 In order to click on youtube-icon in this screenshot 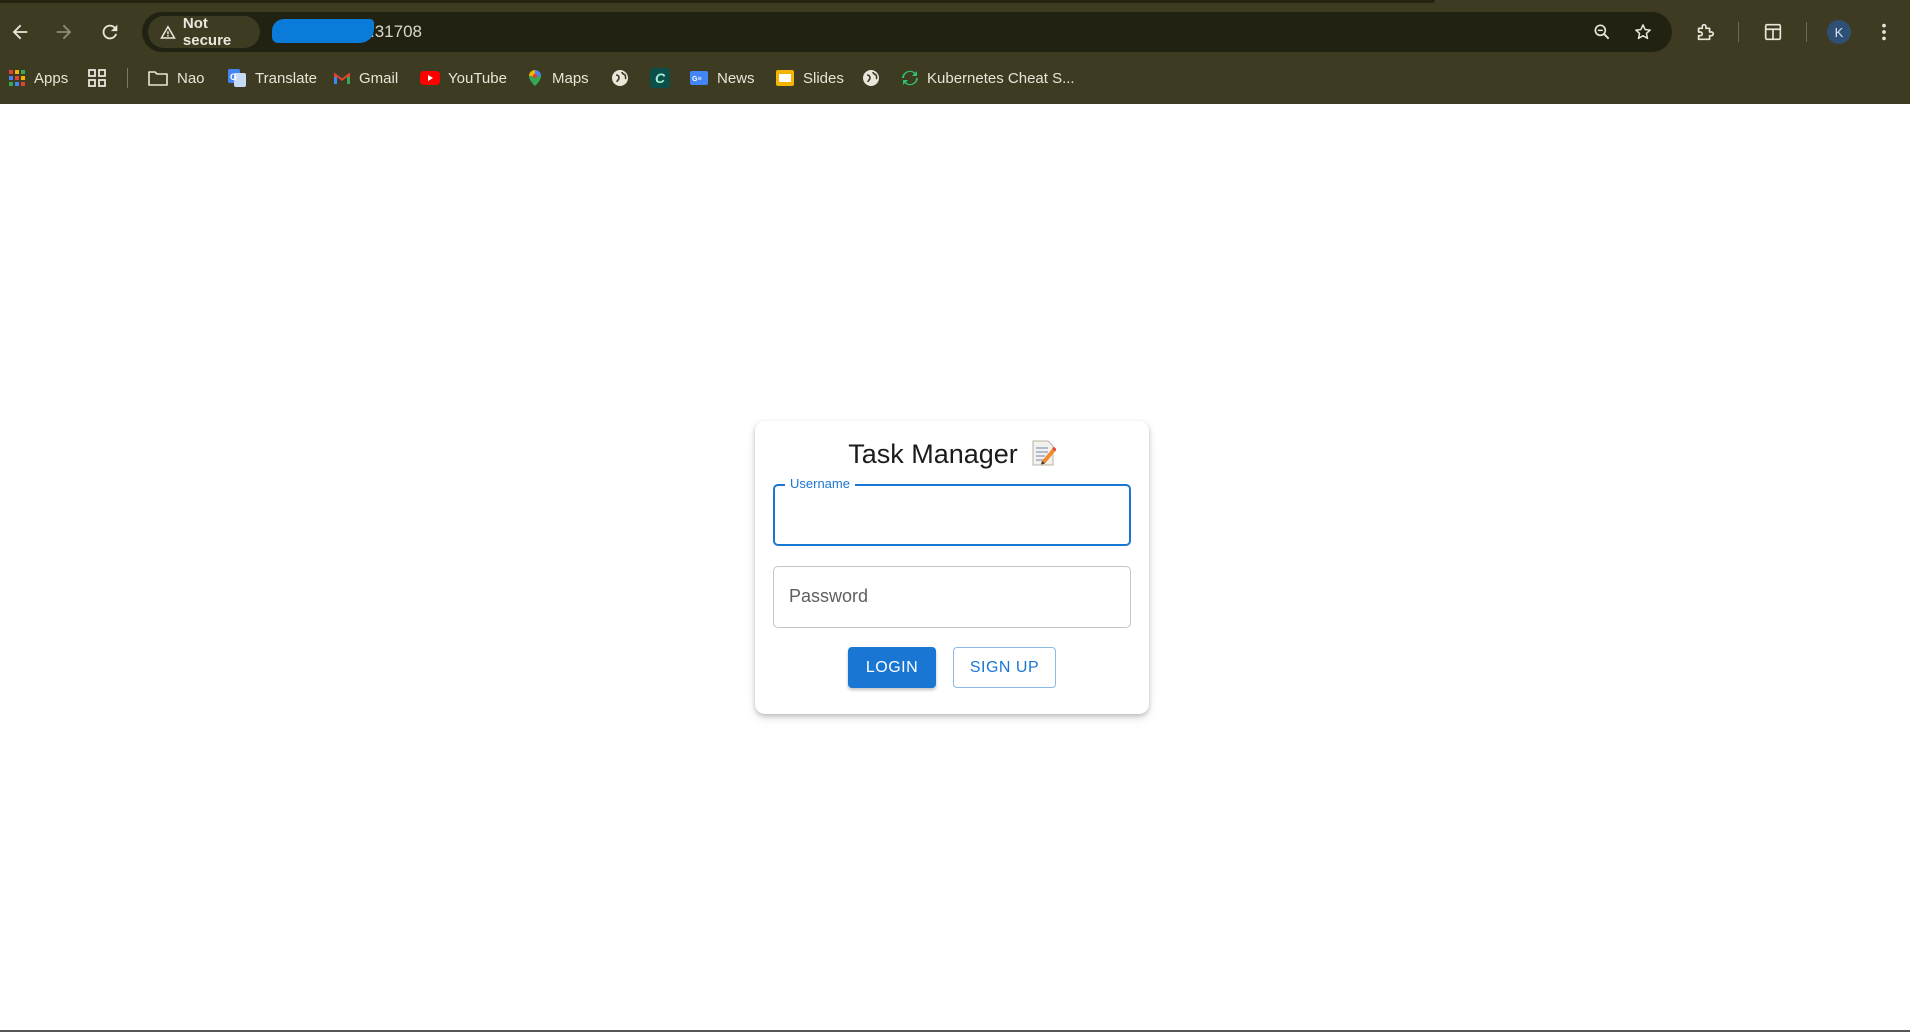, I will do `click(430, 78)`.